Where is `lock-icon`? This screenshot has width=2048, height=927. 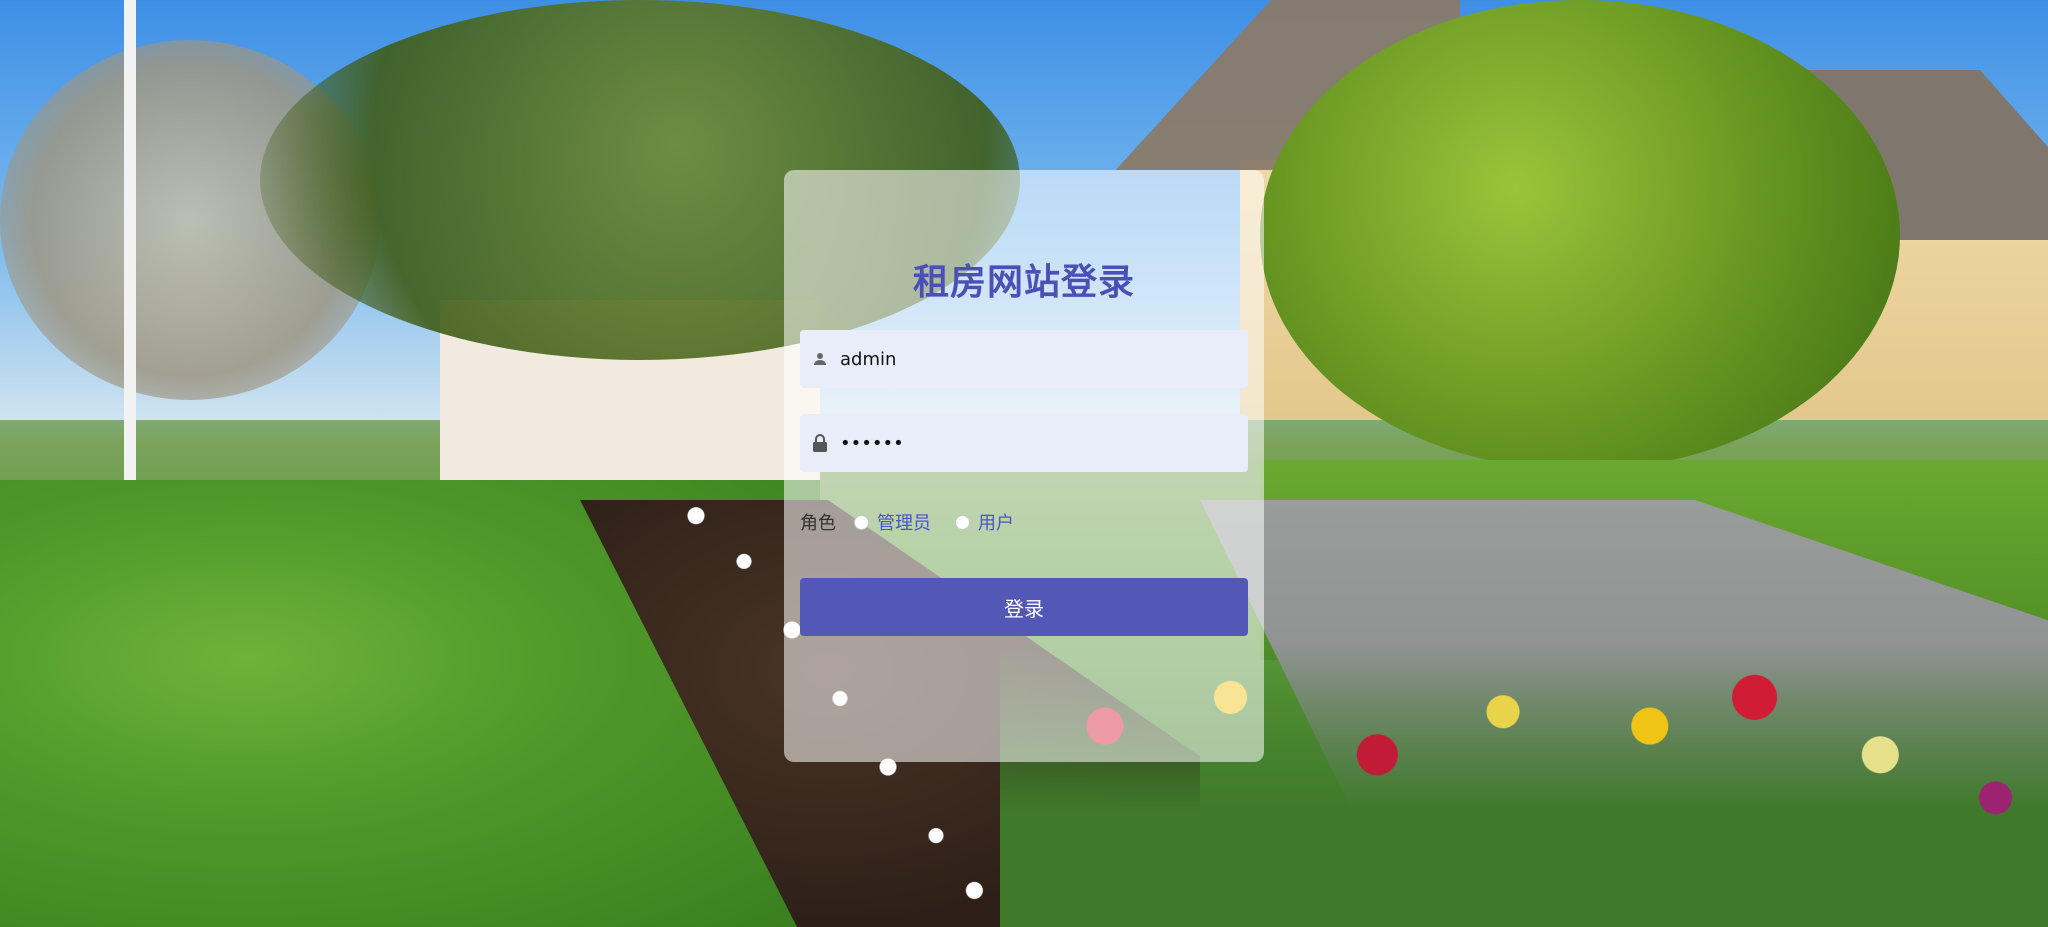 lock-icon is located at coordinates (820, 443).